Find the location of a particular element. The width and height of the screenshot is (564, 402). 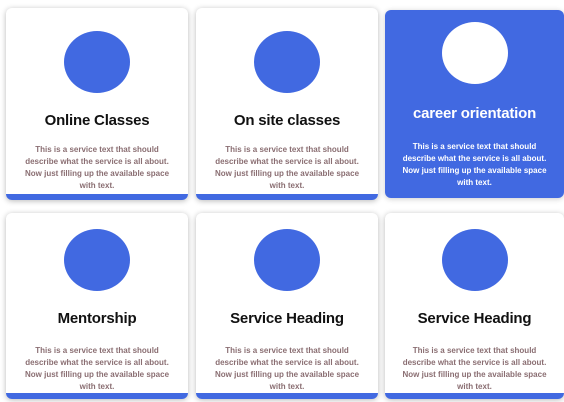

service-card-title: Mentorship is located at coordinates (97, 318).